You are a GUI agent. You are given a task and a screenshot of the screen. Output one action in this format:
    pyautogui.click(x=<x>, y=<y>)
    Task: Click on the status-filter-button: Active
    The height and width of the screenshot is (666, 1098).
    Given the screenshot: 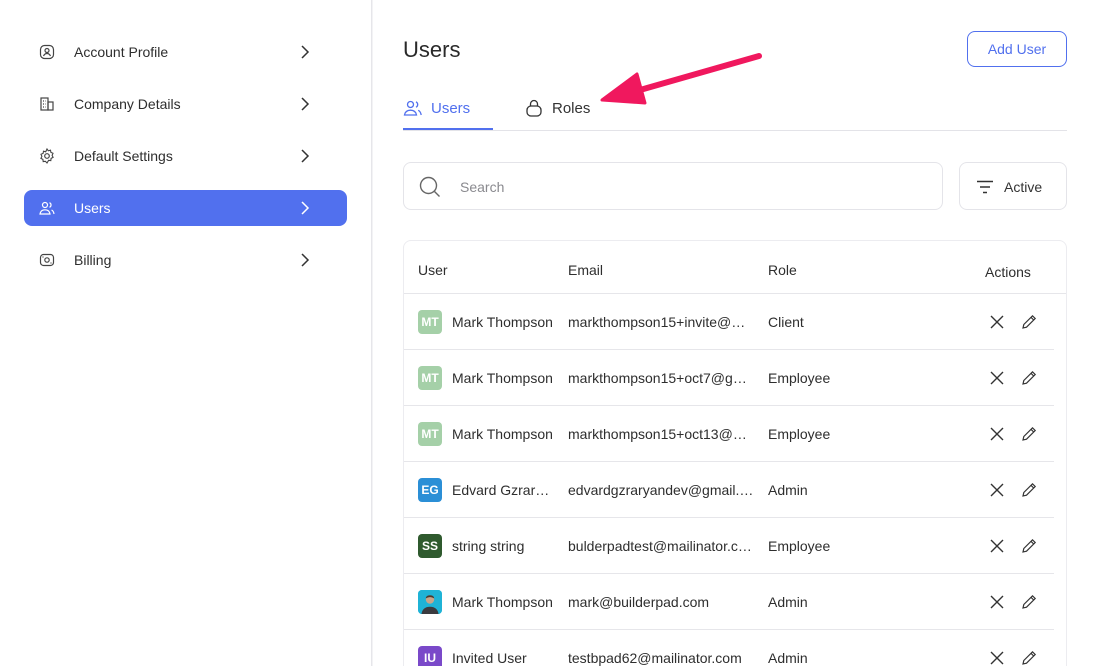 What is the action you would take?
    pyautogui.click(x=1013, y=186)
    